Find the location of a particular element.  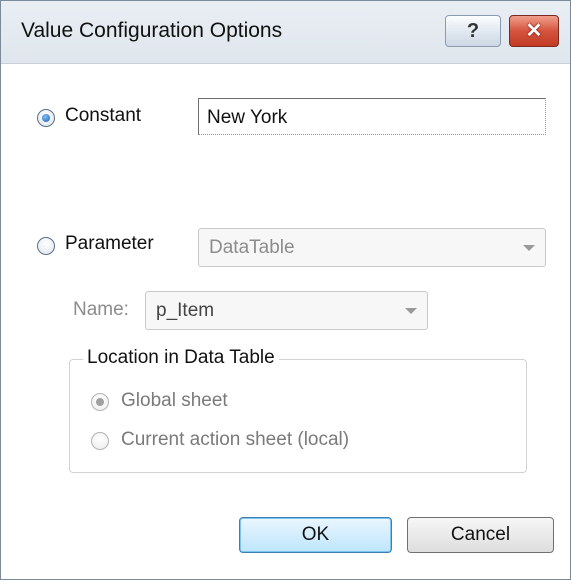

name-label: Name: is located at coordinates (101, 309).